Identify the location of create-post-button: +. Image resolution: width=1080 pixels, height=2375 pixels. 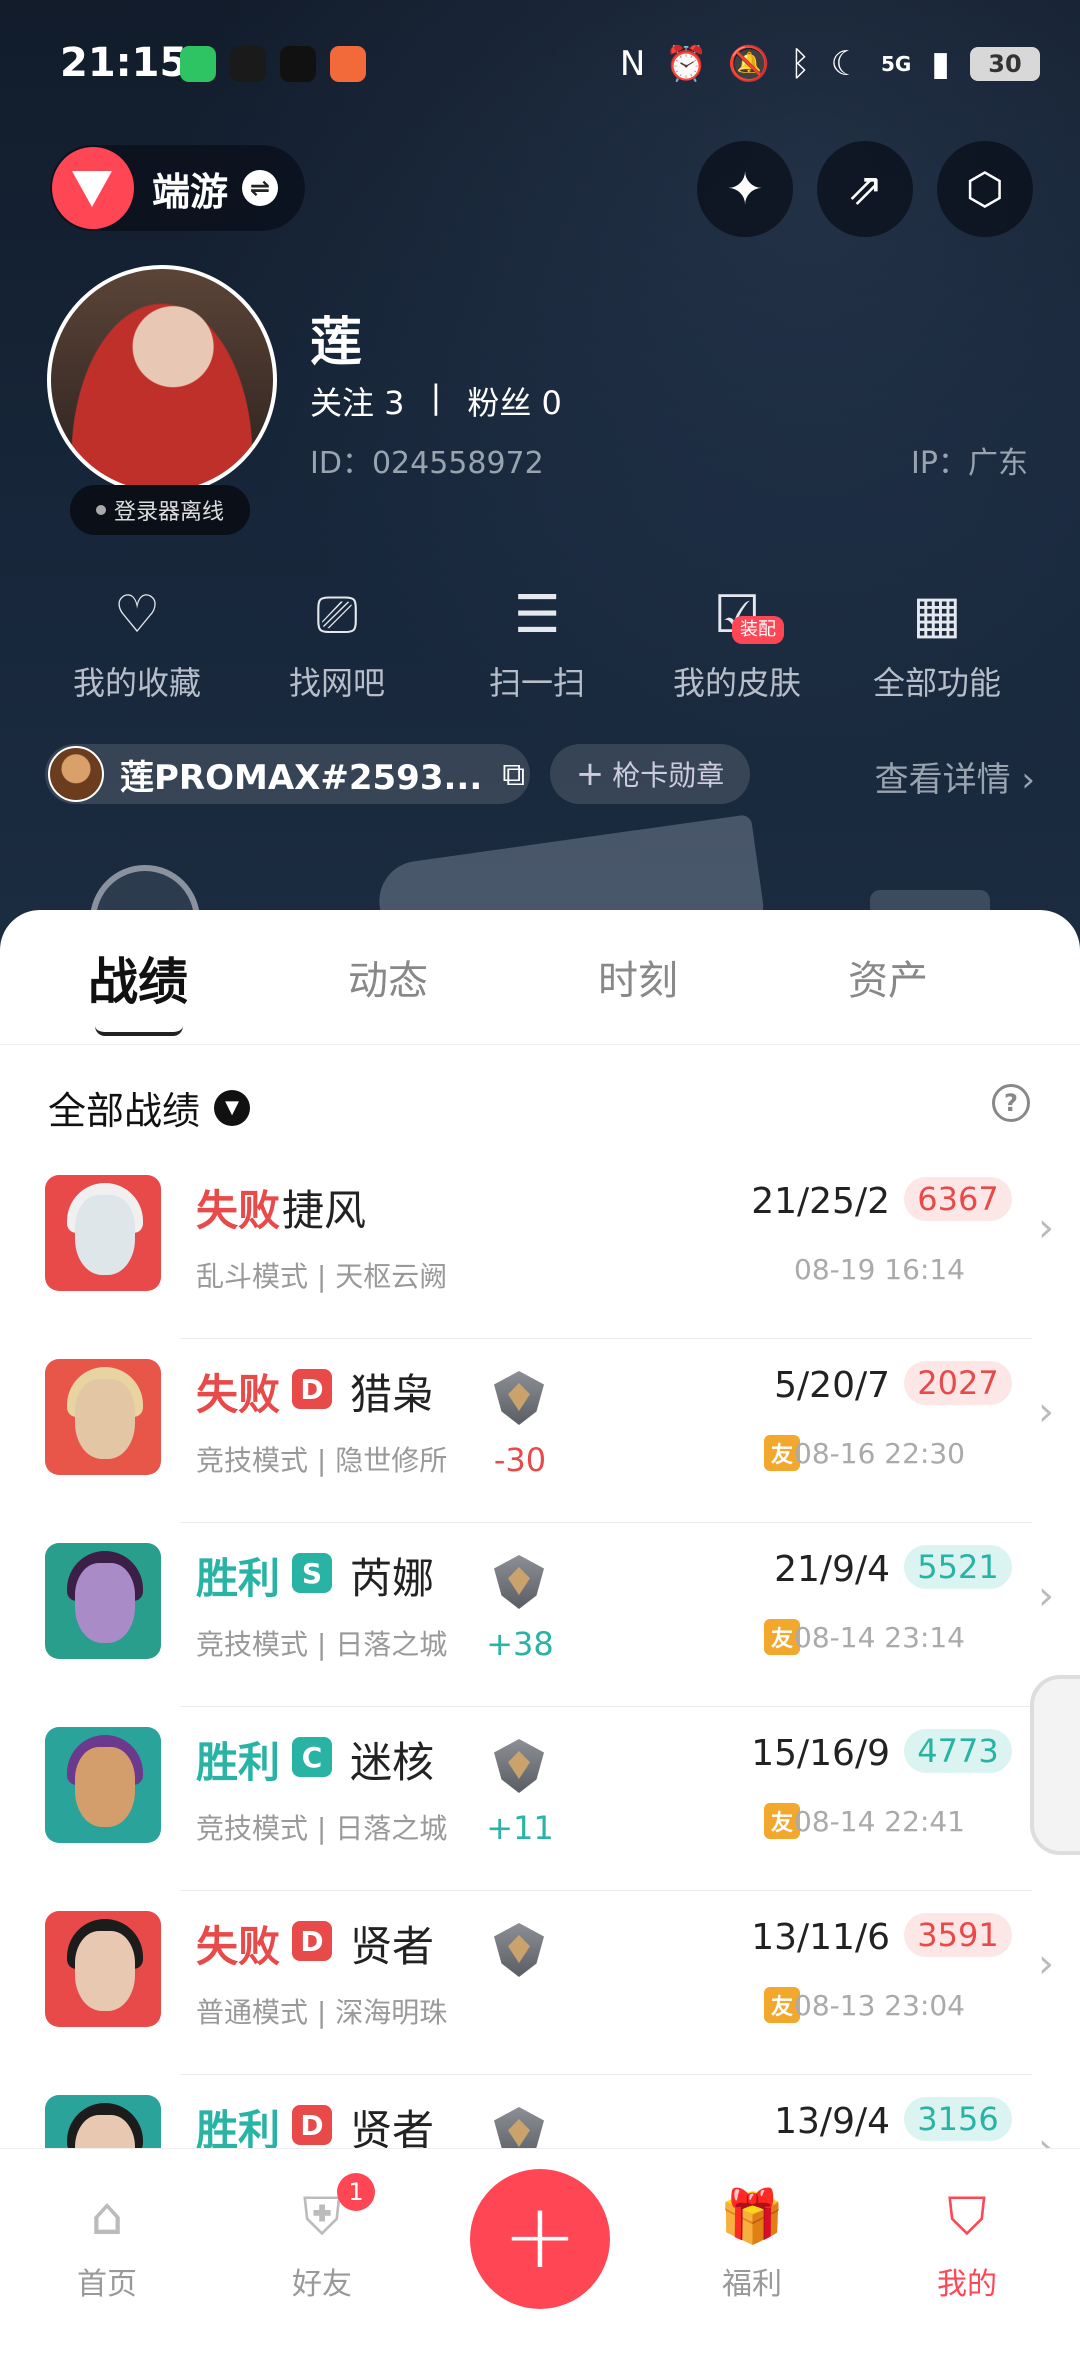
(540, 2239).